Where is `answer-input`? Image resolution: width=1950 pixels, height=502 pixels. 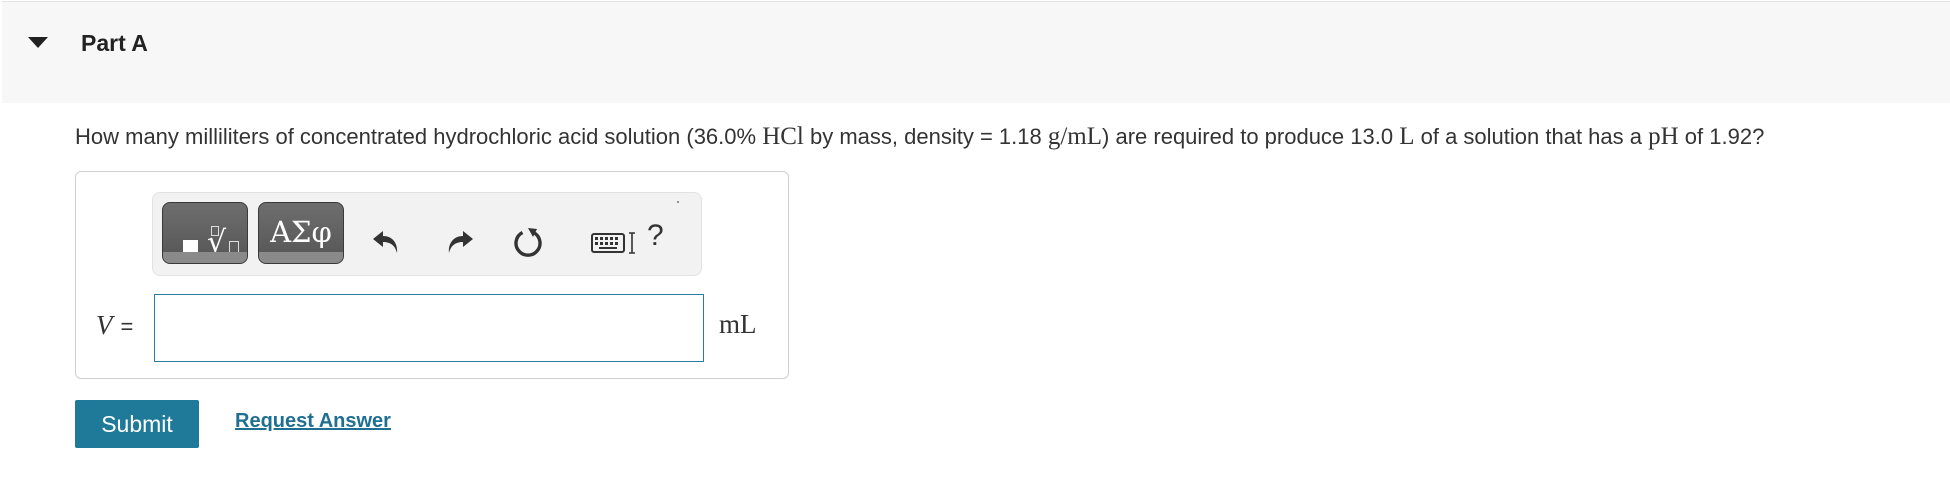
answer-input is located at coordinates (429, 328).